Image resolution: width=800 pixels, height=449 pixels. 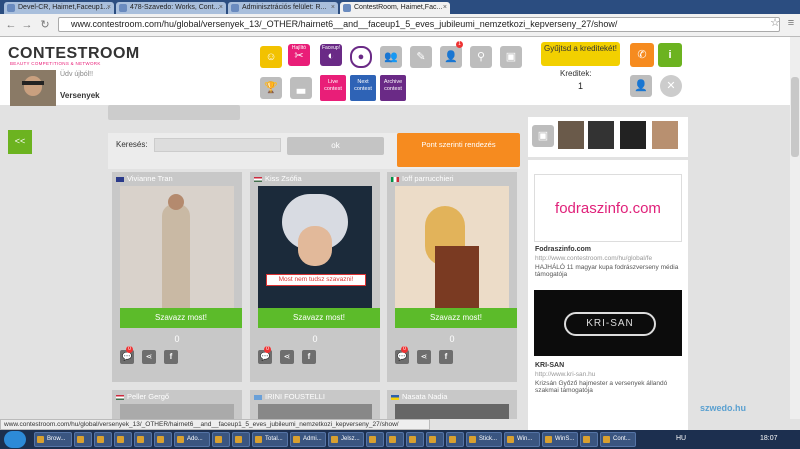 I want to click on bookmark-star-icon: ☆, so click(x=775, y=23).